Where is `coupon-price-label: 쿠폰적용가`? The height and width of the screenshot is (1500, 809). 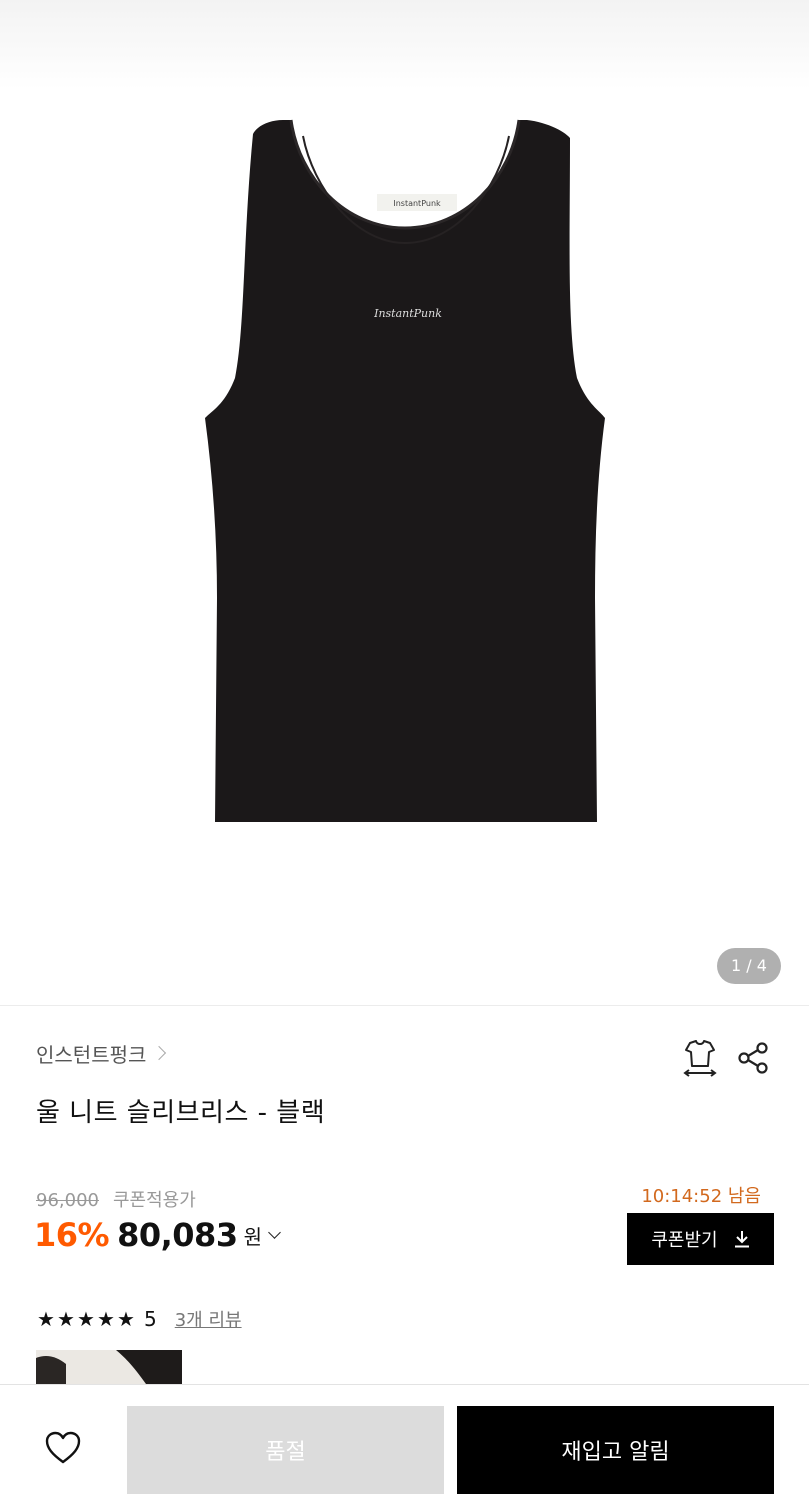
coupon-price-label: 쿠폰적용가 is located at coordinates (154, 1200).